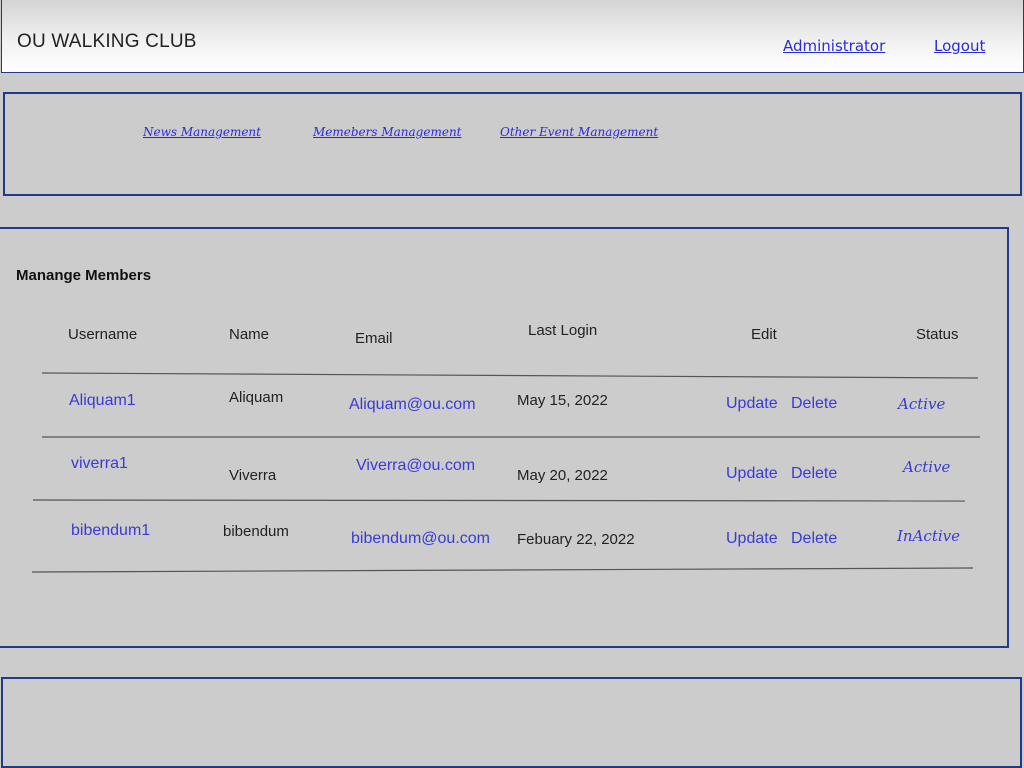  Describe the element at coordinates (834, 46) in the screenshot. I see `administrator-link: Administrator` at that location.